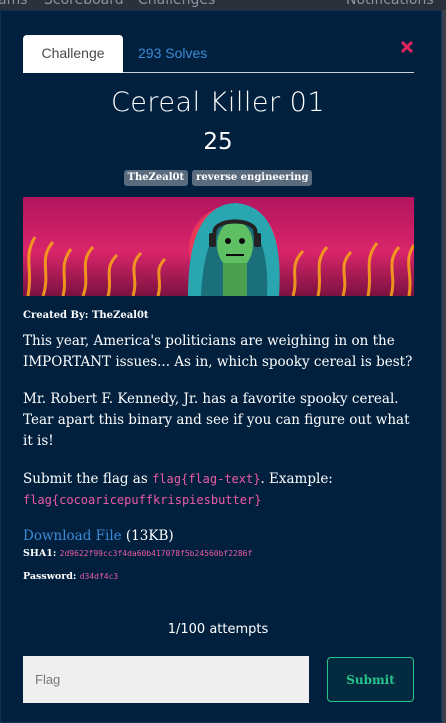  What do you see at coordinates (218, 629) in the screenshot?
I see `attempts-count: 1/100 attempts` at bounding box center [218, 629].